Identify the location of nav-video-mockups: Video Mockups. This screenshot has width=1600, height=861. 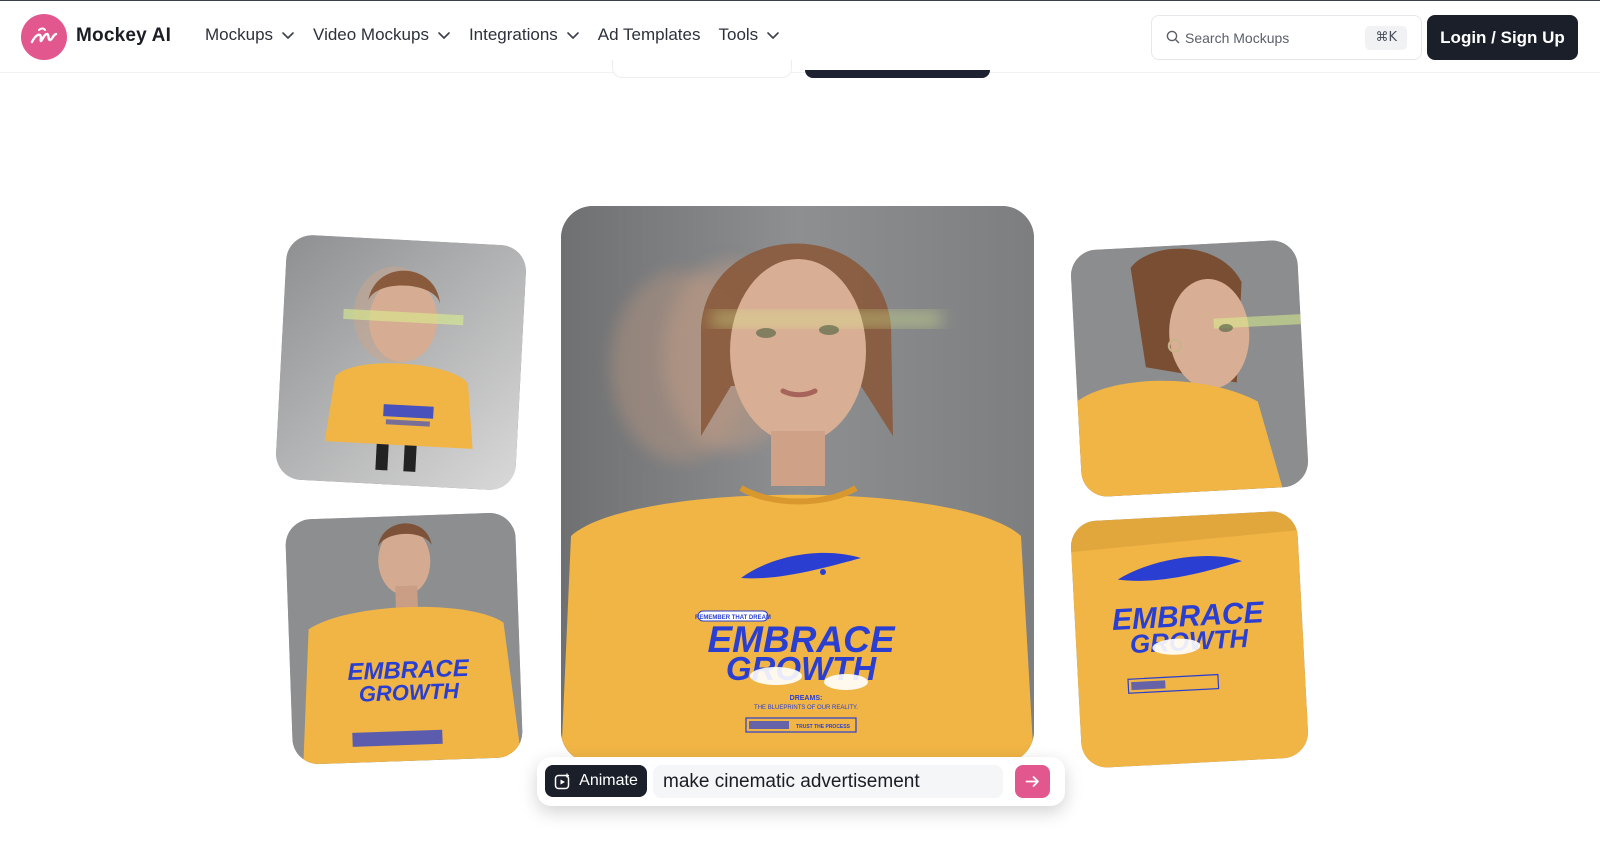
(382, 35).